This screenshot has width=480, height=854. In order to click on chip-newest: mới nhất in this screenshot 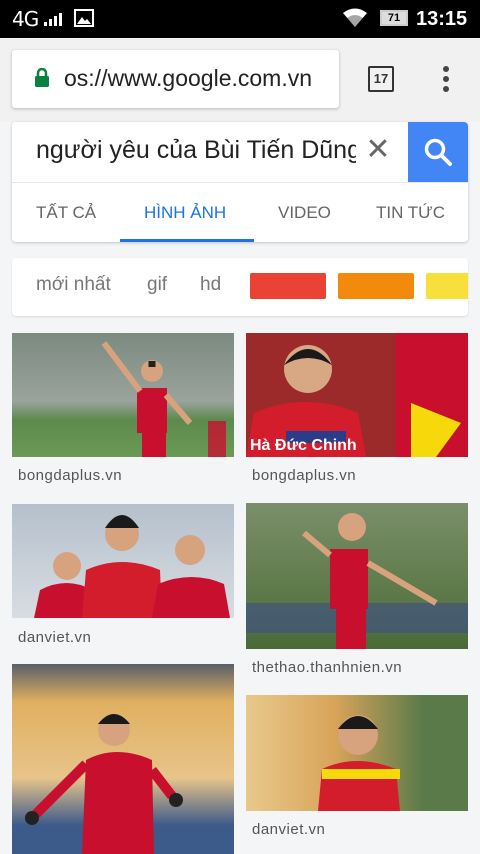, I will do `click(73, 285)`.